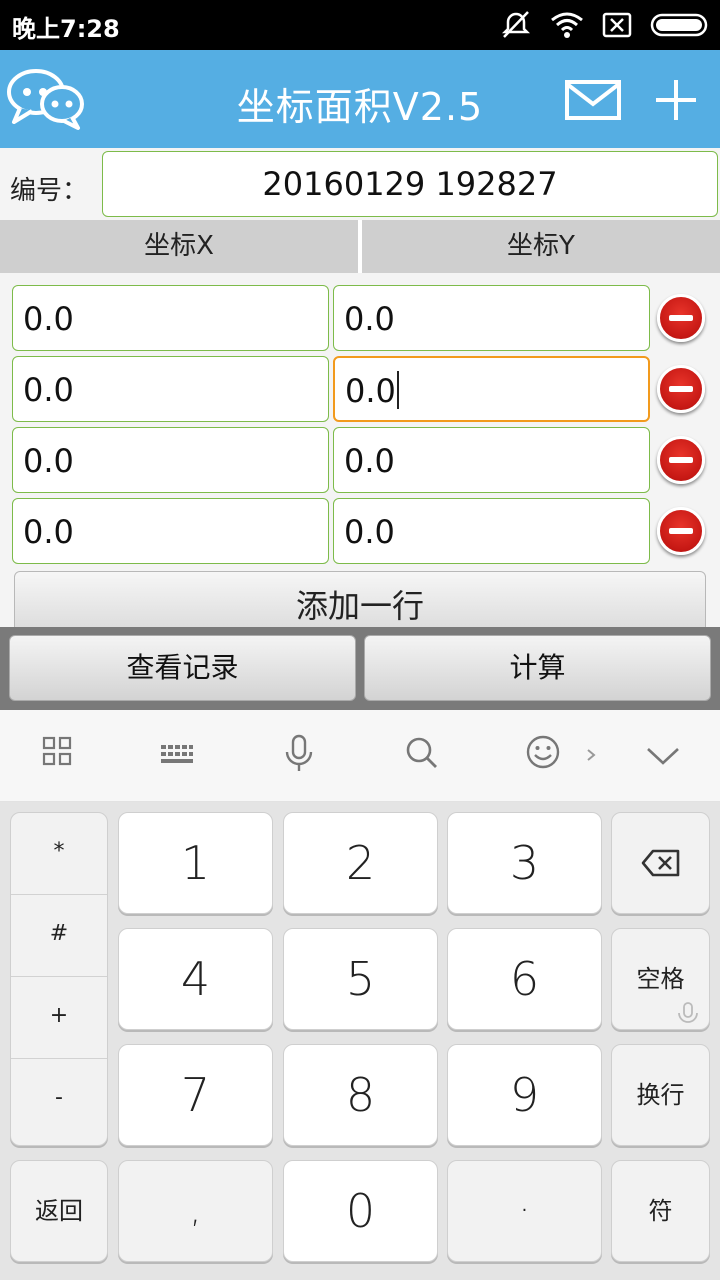 Image resolution: width=720 pixels, height=1280 pixels. Describe the element at coordinates (688, 1012) in the screenshot. I see `mini-microphone-icon` at that location.